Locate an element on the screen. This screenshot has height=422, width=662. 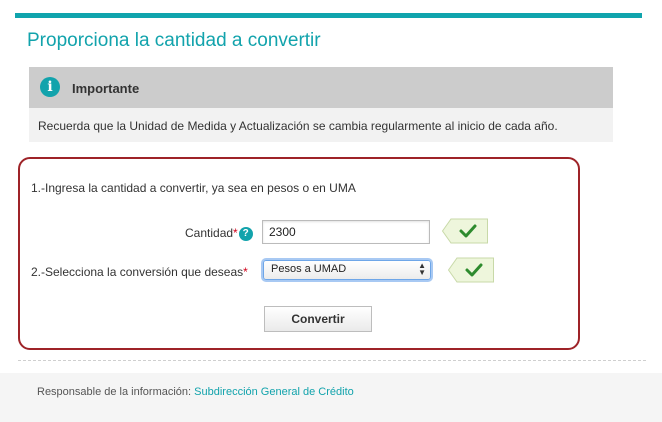
page-title: Proporciona la cantidad a convertir is located at coordinates (174, 40).